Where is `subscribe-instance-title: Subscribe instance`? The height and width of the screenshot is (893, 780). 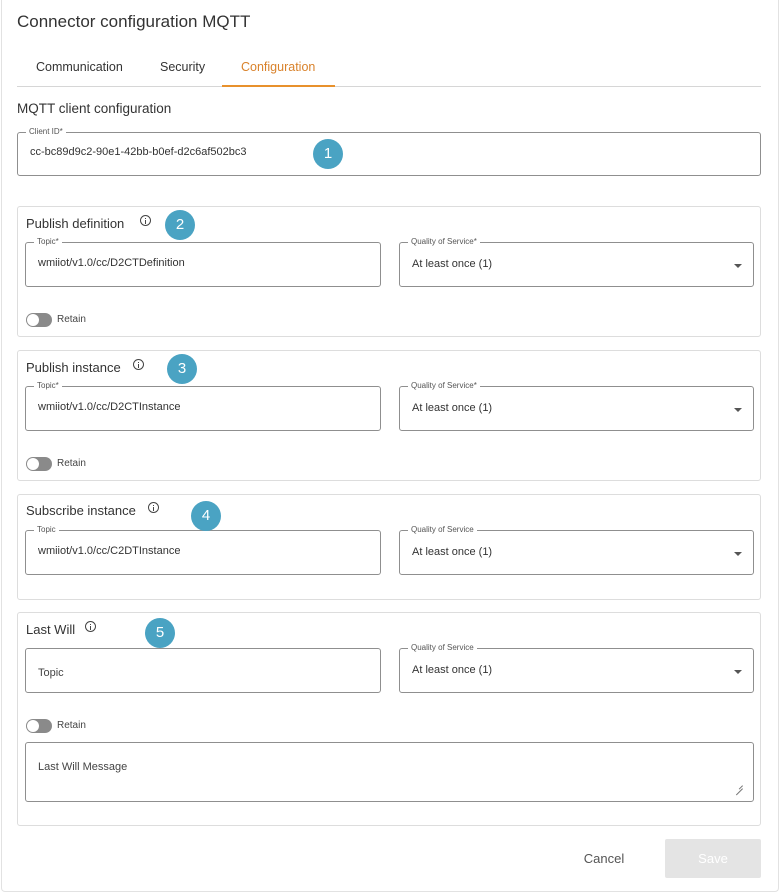
subscribe-instance-title: Subscribe instance is located at coordinates (81, 510).